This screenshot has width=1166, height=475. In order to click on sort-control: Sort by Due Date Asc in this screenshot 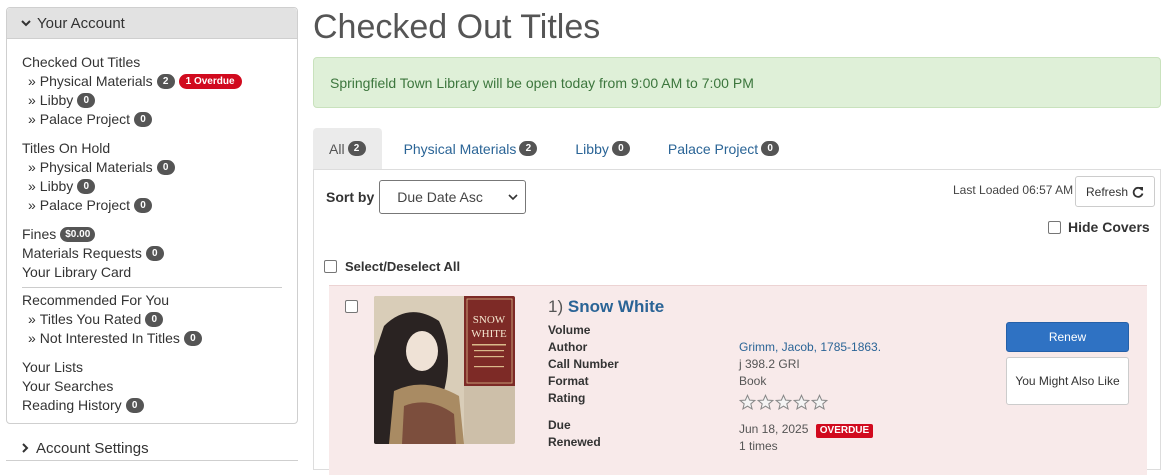, I will do `click(426, 197)`.